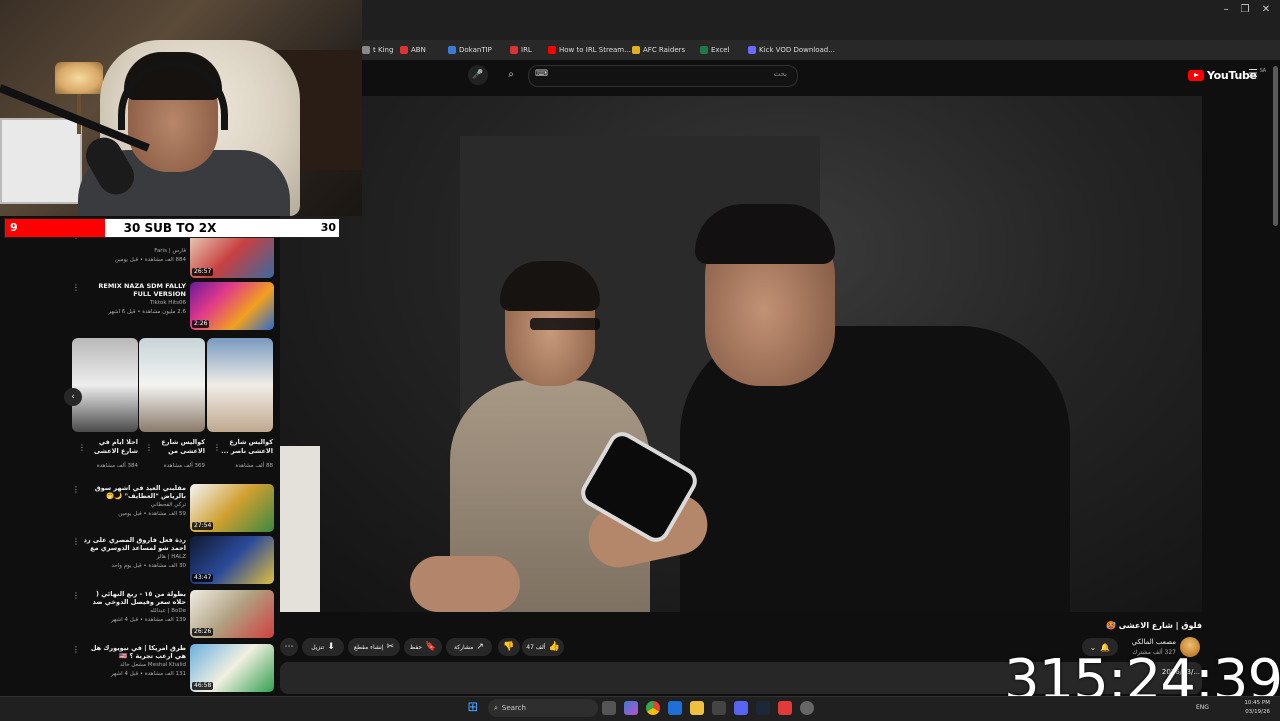 The width and height of the screenshot is (1280, 721). Describe the element at coordinates (785, 708) in the screenshot. I see `app-icon` at that location.